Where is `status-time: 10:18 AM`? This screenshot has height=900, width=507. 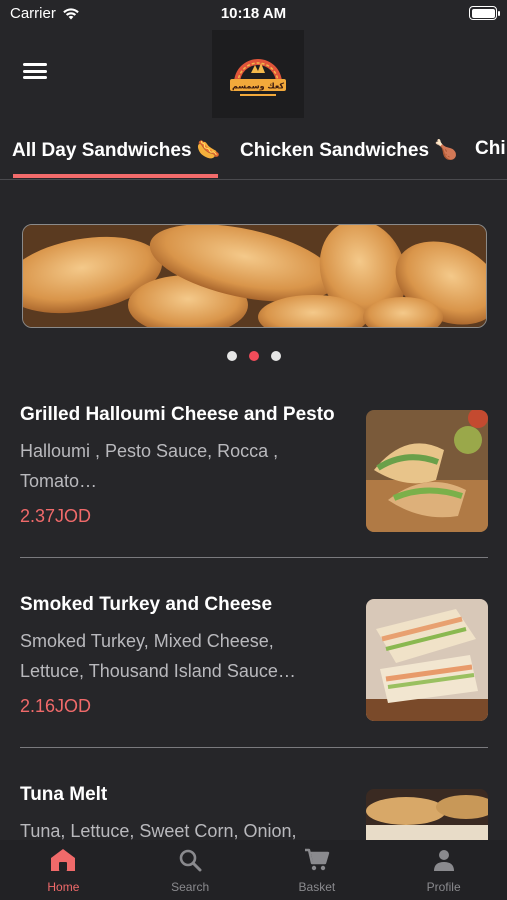
status-time: 10:18 AM is located at coordinates (253, 13).